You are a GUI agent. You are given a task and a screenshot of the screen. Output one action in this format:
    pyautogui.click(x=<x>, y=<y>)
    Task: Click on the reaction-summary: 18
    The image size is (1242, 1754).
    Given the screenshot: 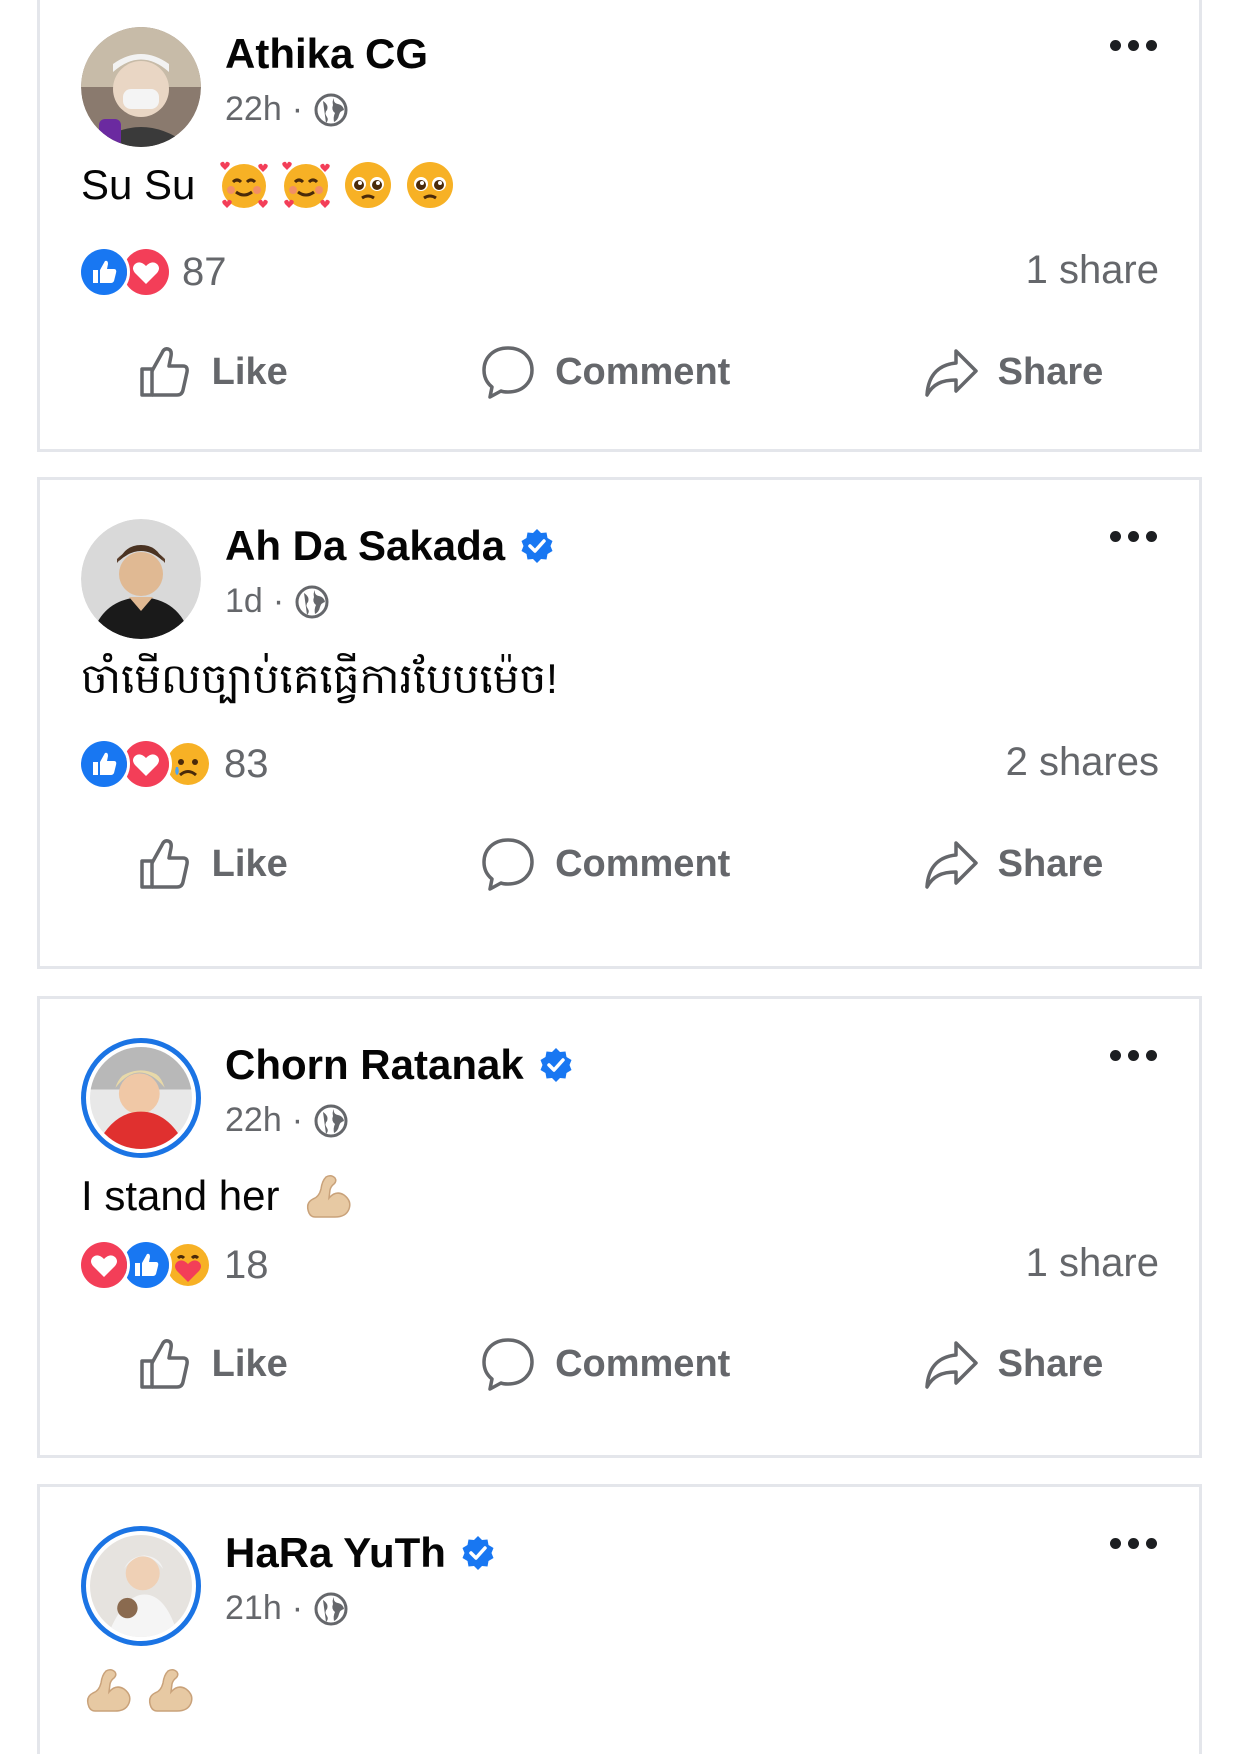 What is the action you would take?
    pyautogui.click(x=173, y=1265)
    